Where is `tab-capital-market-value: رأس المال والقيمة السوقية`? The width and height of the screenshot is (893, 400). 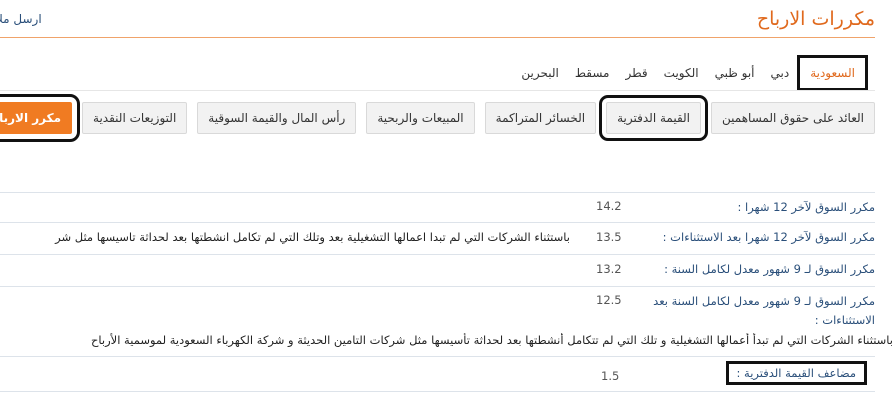 tab-capital-market-value: رأس المال والقيمة السوقية is located at coordinates (277, 118).